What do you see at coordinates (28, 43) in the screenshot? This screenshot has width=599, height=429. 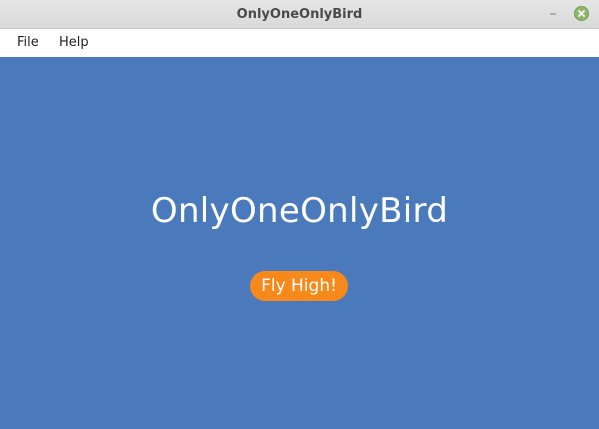 I see `menu-file: File` at bounding box center [28, 43].